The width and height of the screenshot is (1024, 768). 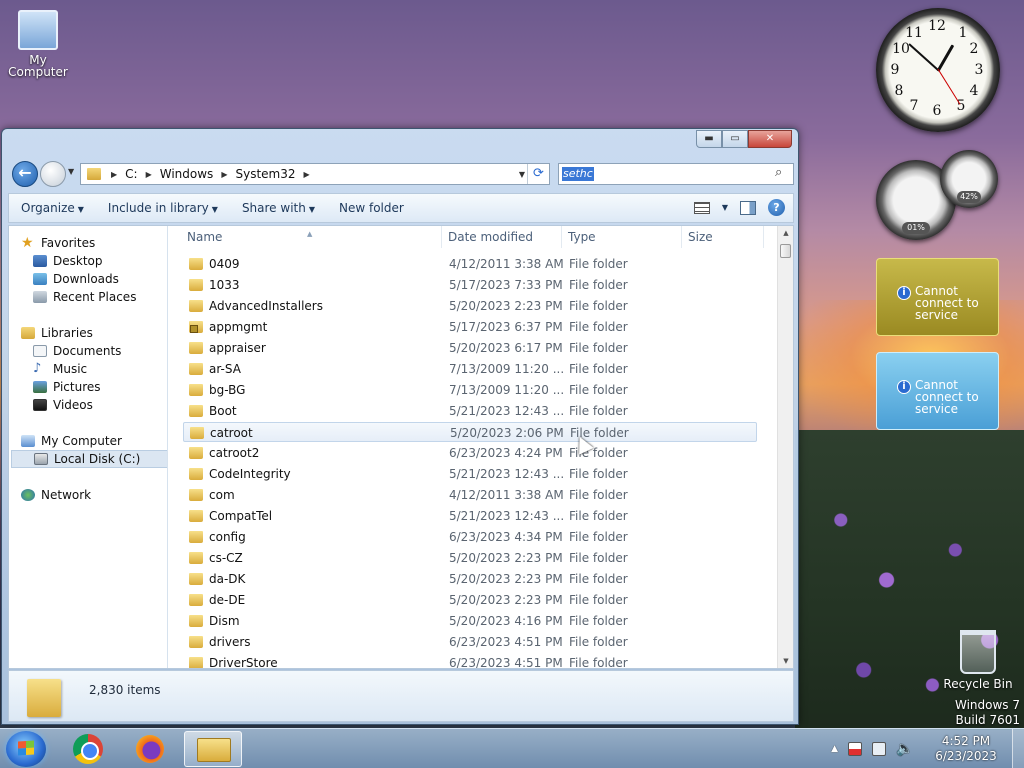 I want to click on column-header-type: Type, so click(x=582, y=237).